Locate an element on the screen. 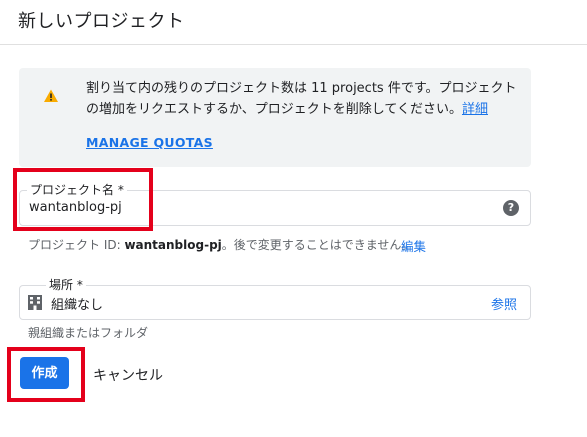 The width and height of the screenshot is (587, 437). location-value: 組織なし is located at coordinates (77, 305).